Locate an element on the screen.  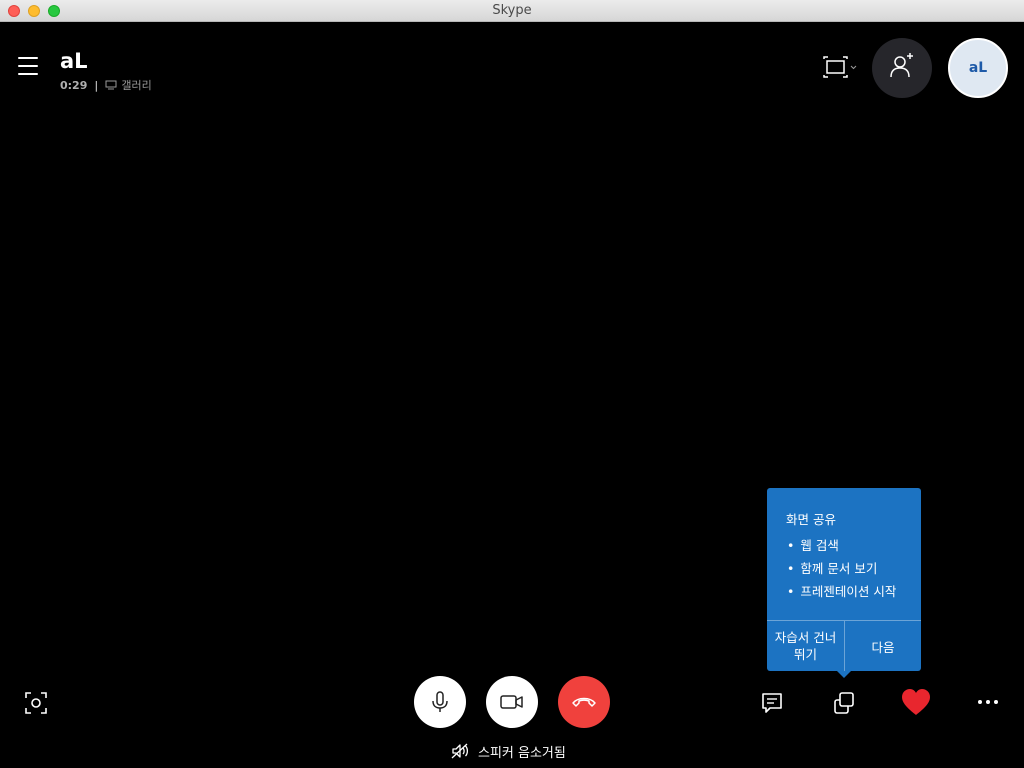
skip-tutorial-button: 자습서 건너뛰기 is located at coordinates (805, 646).